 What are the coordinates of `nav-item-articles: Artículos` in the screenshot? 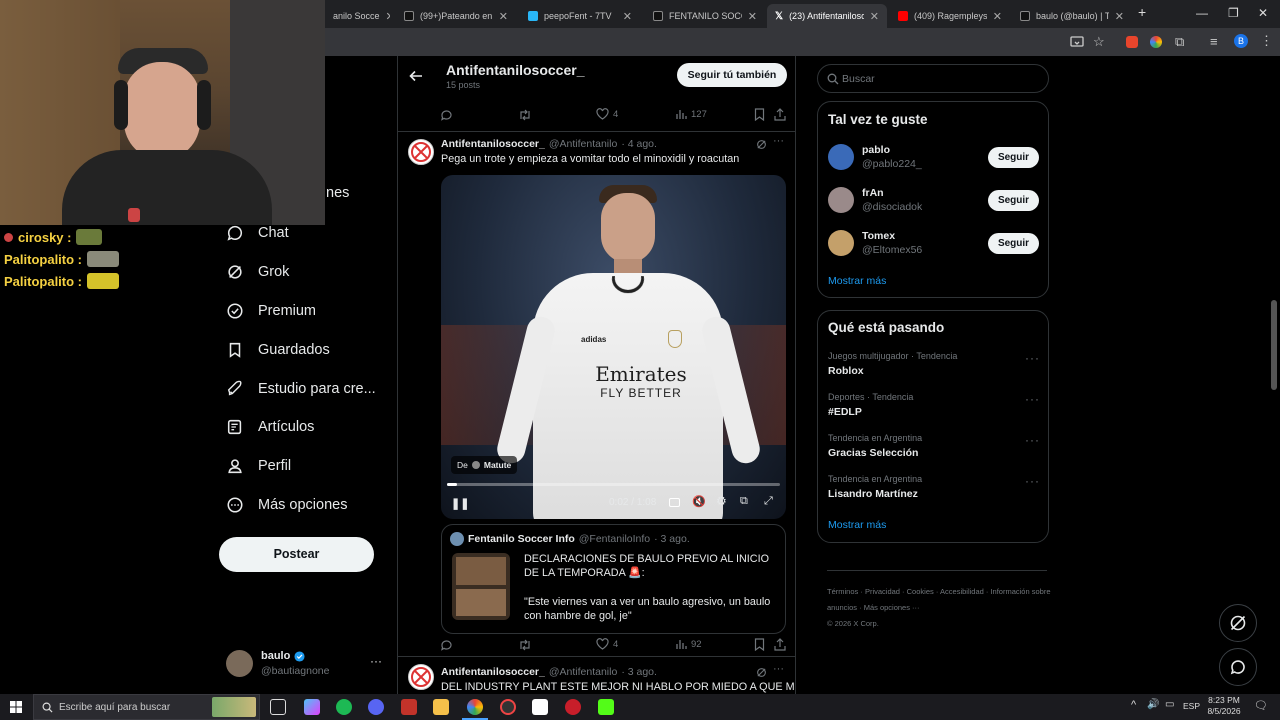 It's located at (270, 427).